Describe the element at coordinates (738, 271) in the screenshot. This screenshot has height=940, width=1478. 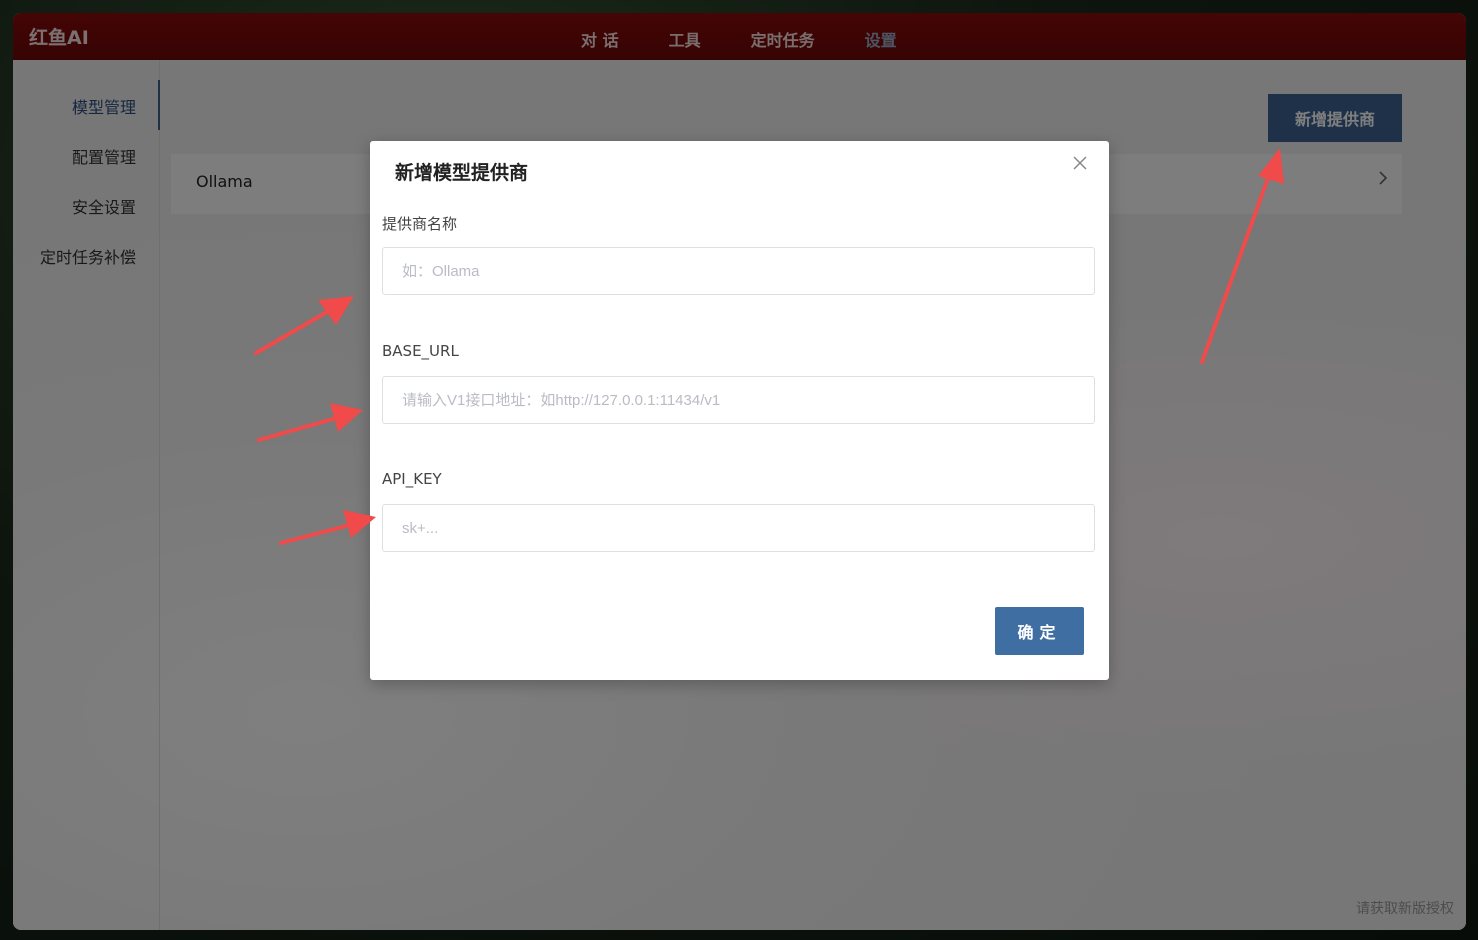
I see `provider-name-input` at that location.